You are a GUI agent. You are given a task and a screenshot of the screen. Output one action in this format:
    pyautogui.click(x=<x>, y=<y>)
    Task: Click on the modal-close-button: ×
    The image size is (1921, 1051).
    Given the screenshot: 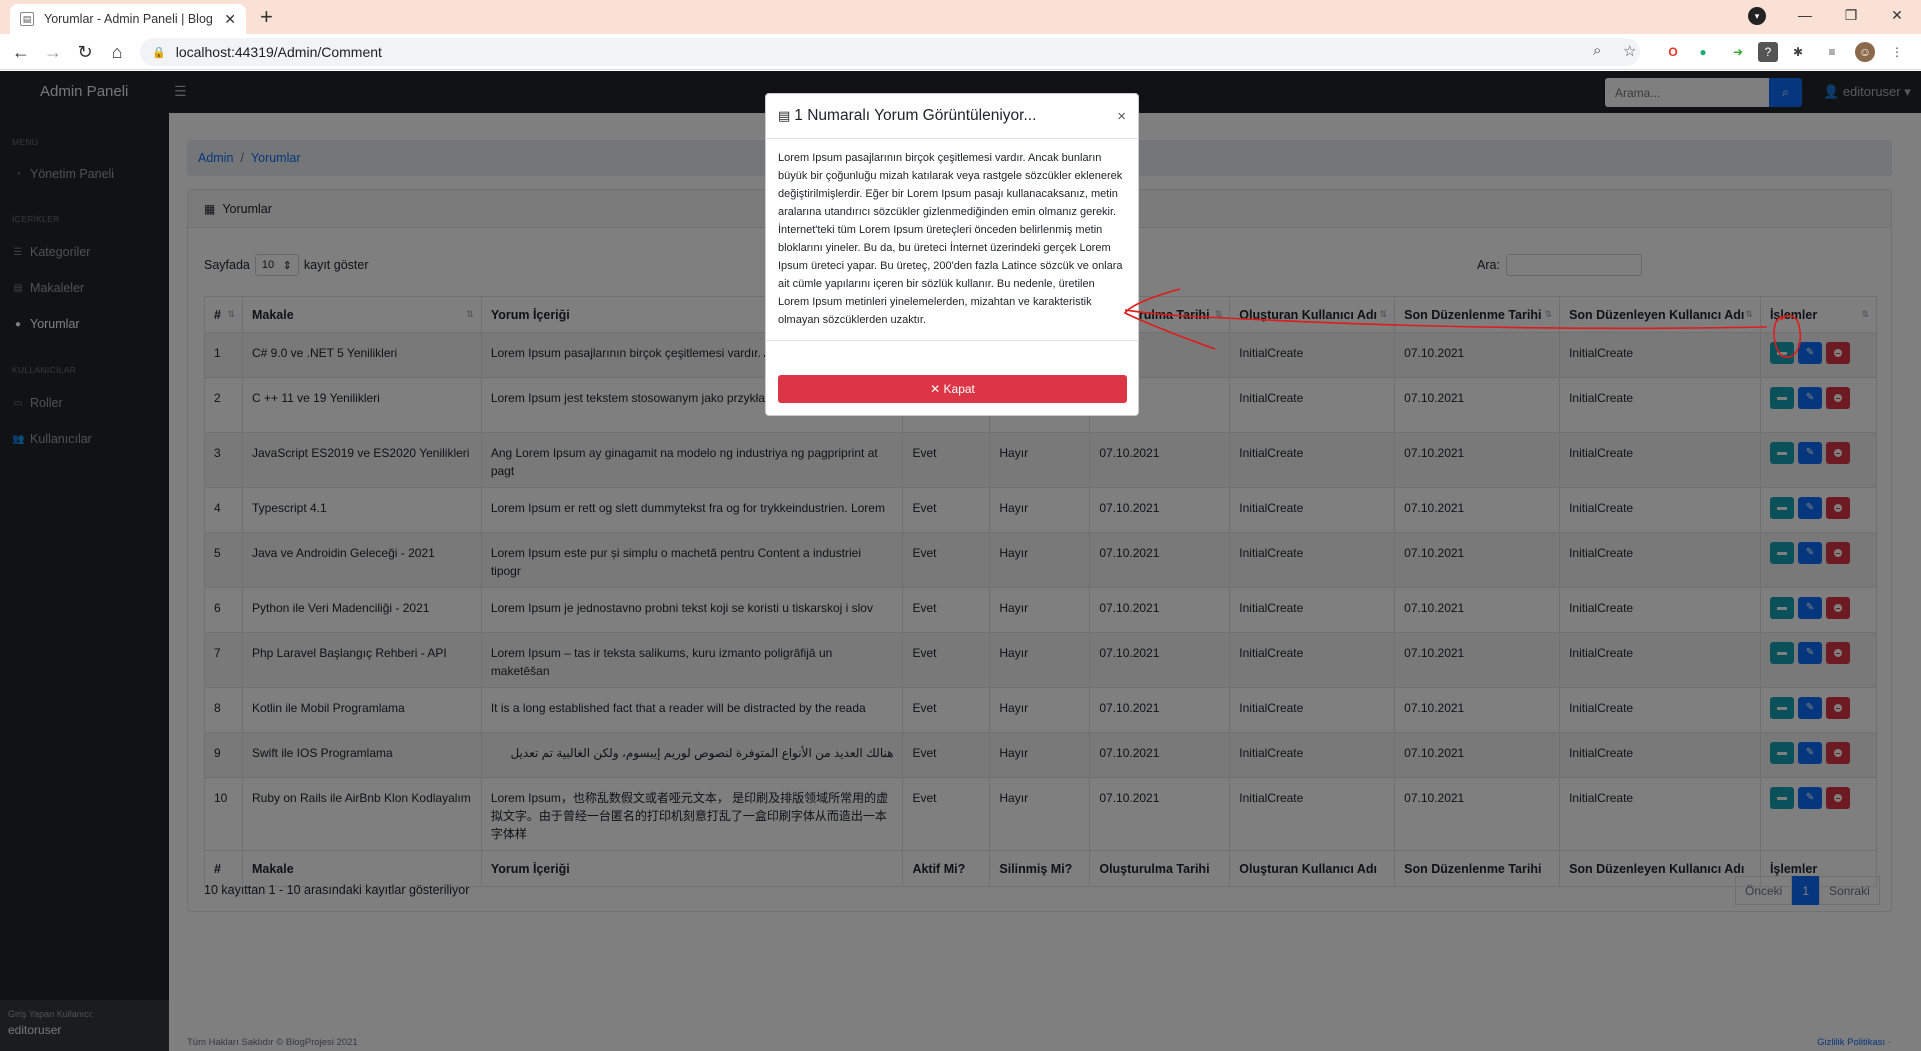 What is the action you would take?
    pyautogui.click(x=1121, y=116)
    